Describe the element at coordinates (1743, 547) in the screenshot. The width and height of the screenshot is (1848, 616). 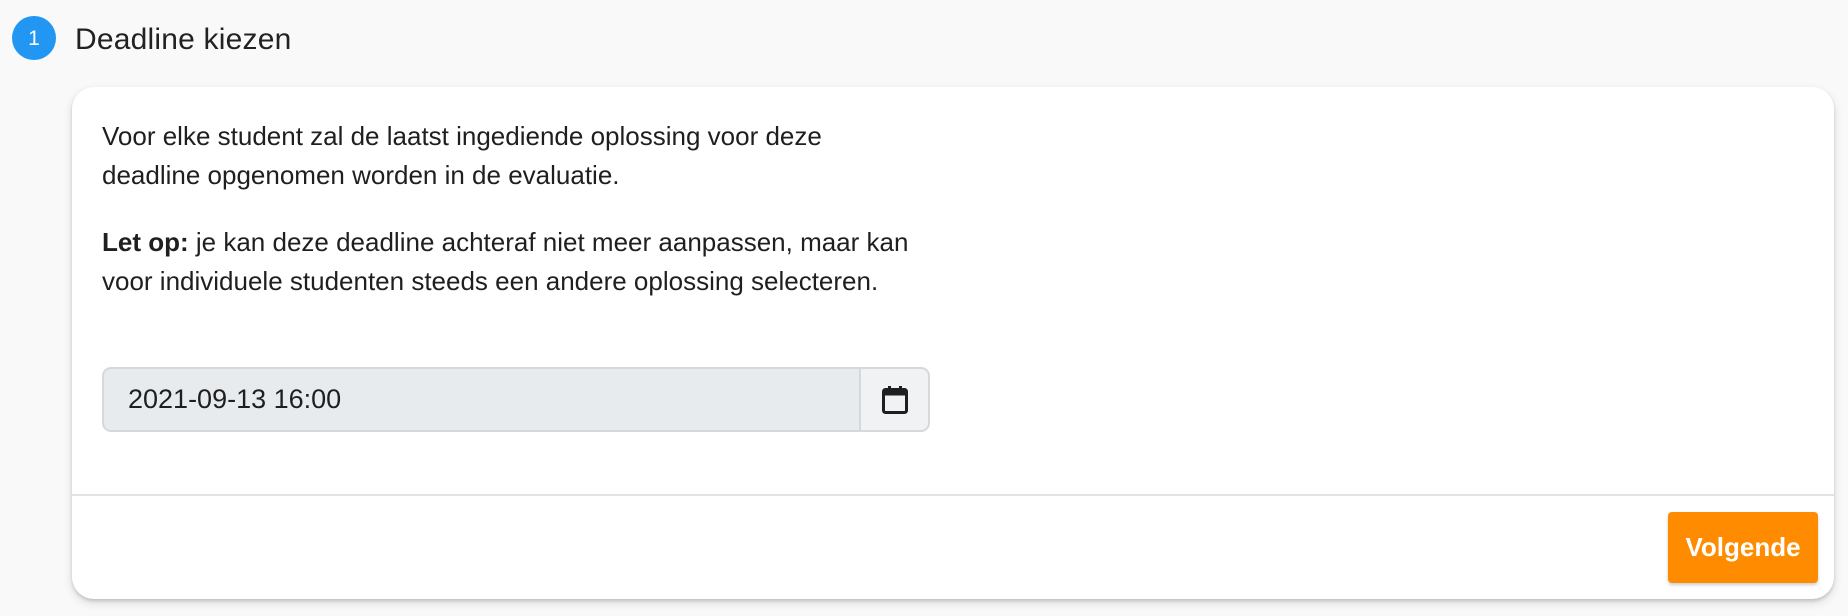
I see `next-button: Volgende` at that location.